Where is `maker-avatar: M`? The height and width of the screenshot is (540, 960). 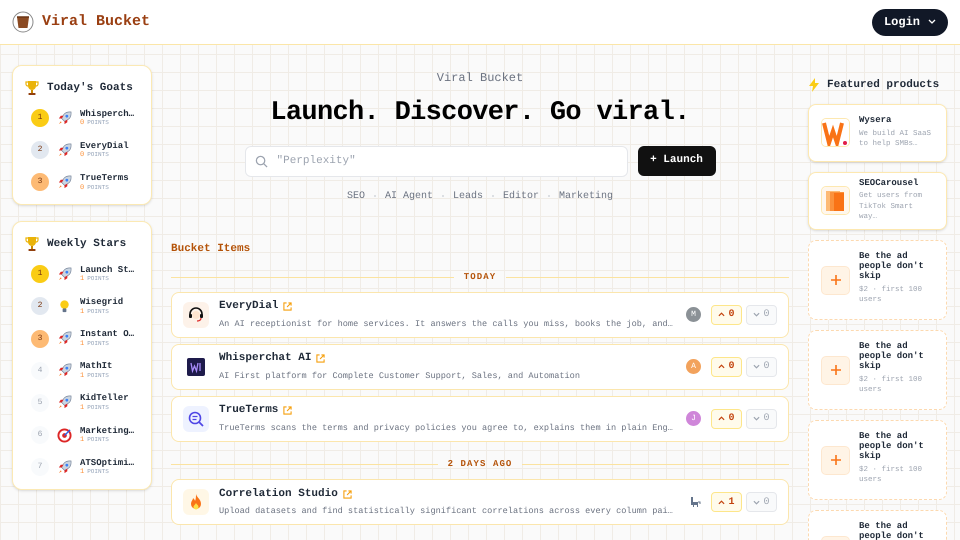 maker-avatar: M is located at coordinates (693, 314).